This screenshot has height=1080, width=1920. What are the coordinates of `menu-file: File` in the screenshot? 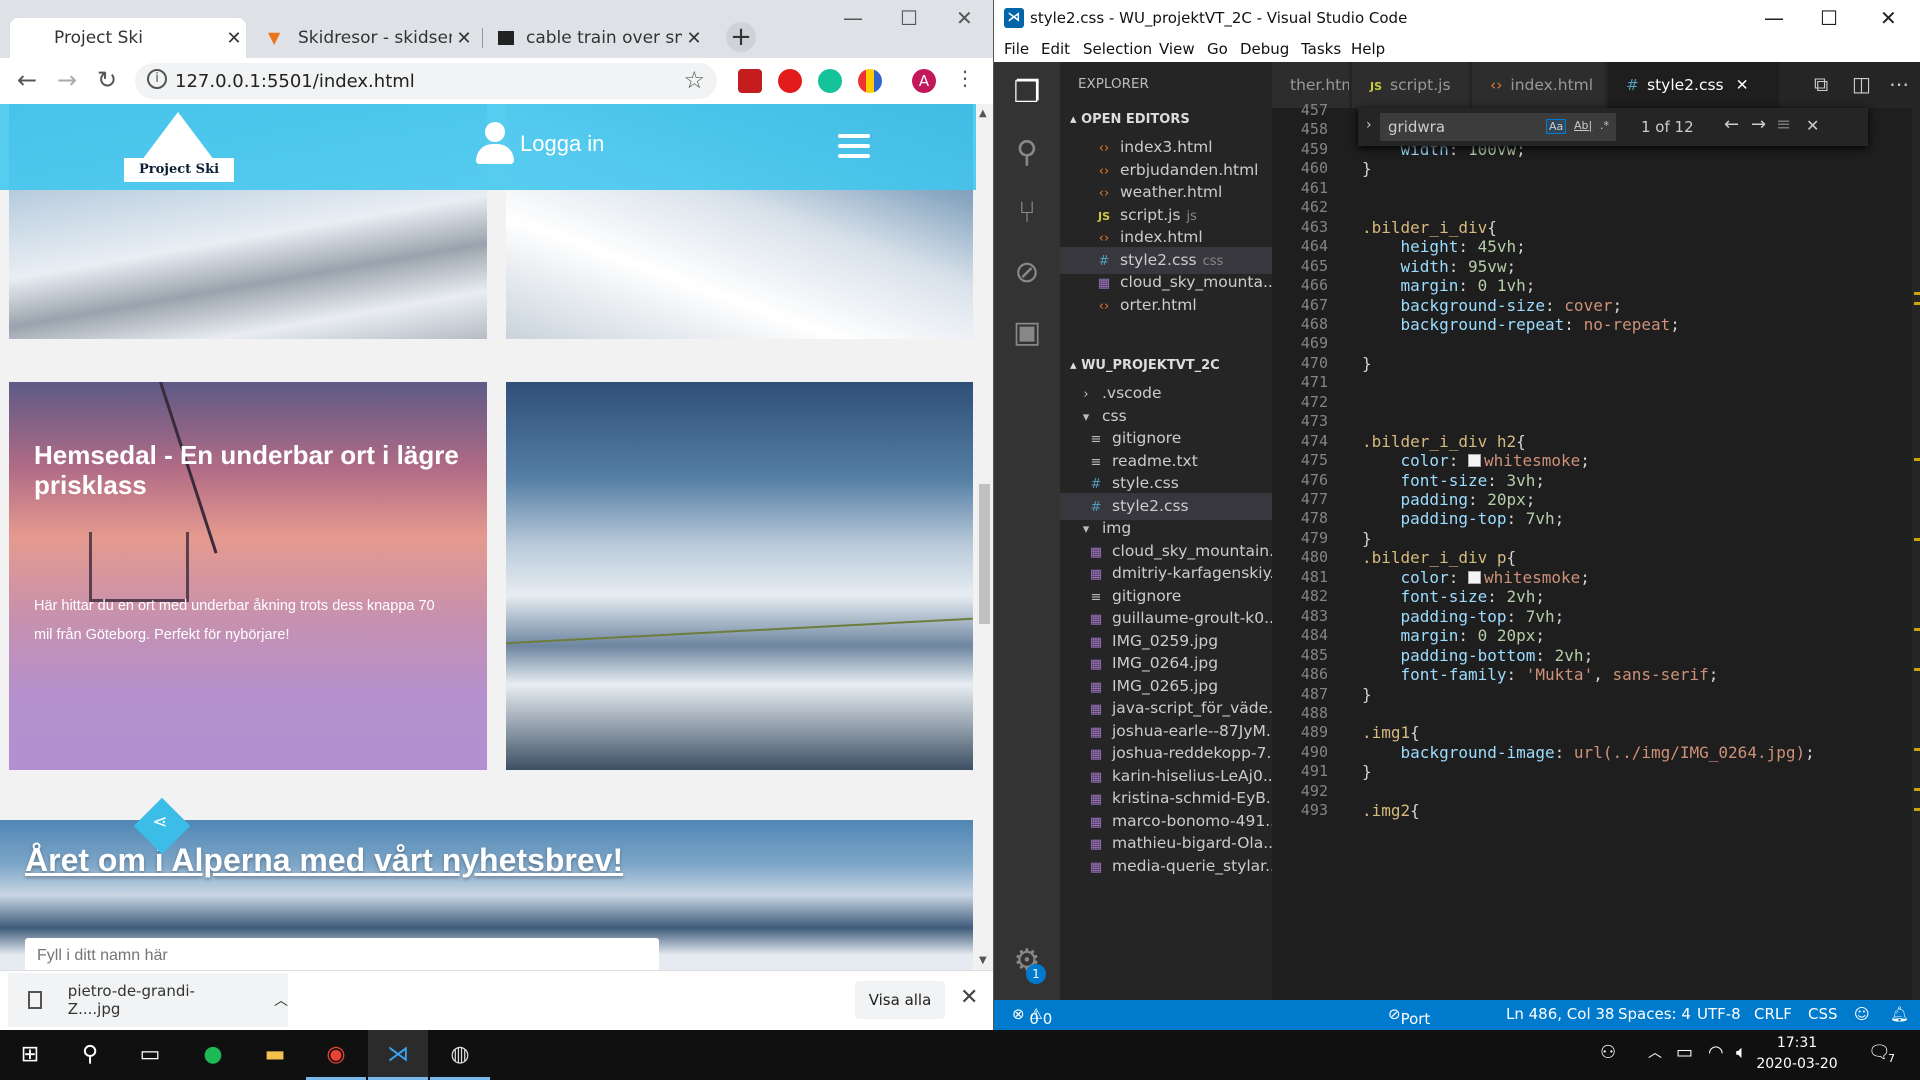 It's located at (1016, 49).